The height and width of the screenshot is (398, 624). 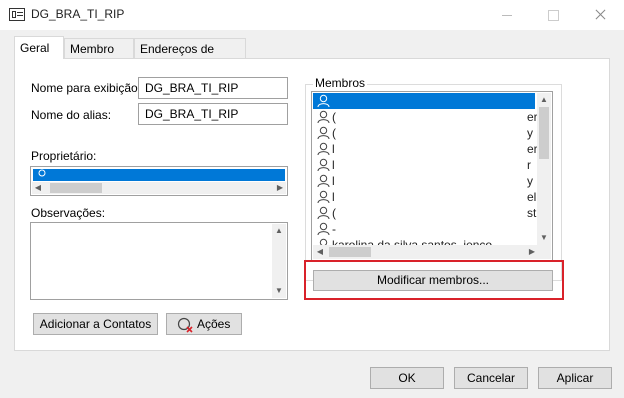 I want to click on display-name-field: DG_BRA_TI_RIP, so click(x=213, y=88).